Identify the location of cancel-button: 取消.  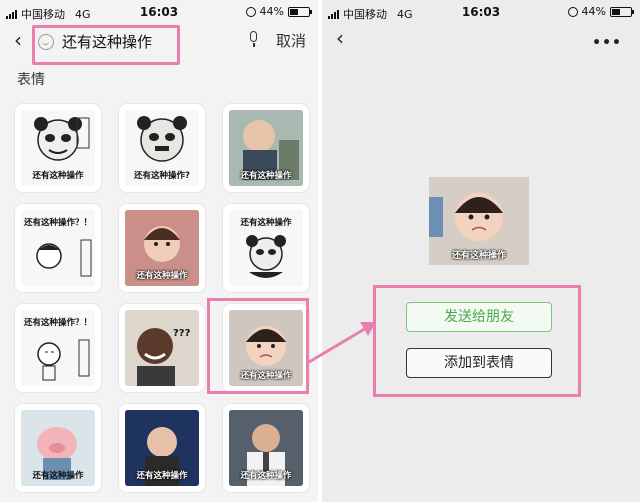
(291, 40).